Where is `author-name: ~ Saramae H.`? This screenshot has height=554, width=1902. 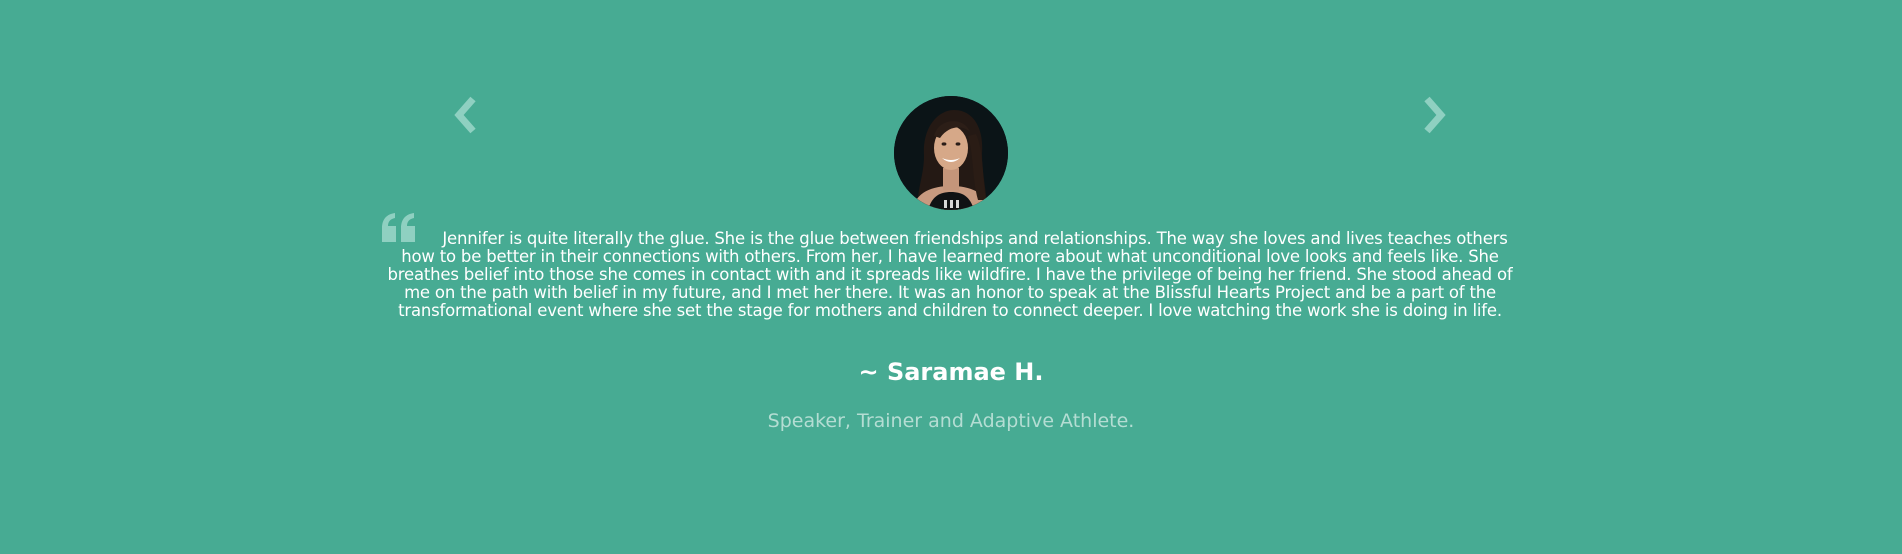
author-name: ~ Saramae H. is located at coordinates (951, 372).